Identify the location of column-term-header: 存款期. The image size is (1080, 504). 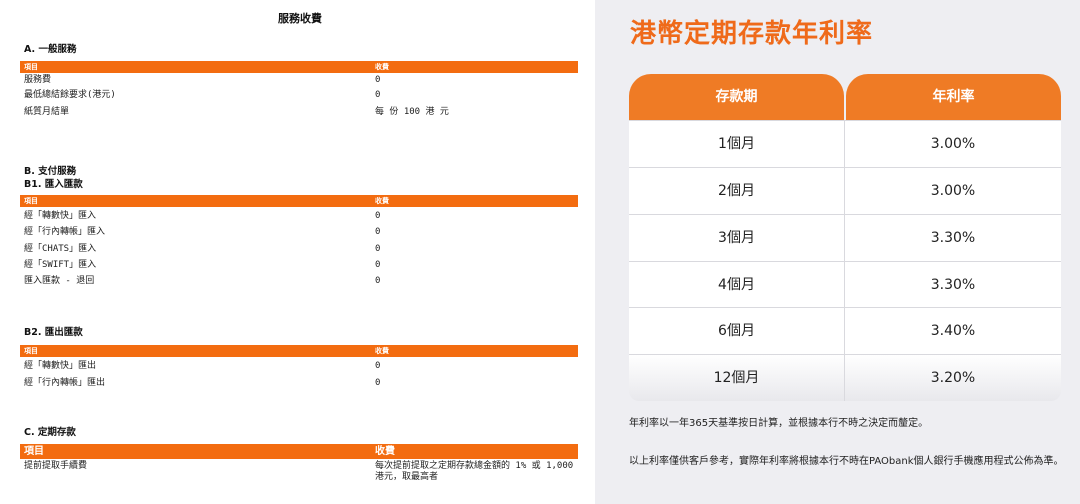
(736, 97).